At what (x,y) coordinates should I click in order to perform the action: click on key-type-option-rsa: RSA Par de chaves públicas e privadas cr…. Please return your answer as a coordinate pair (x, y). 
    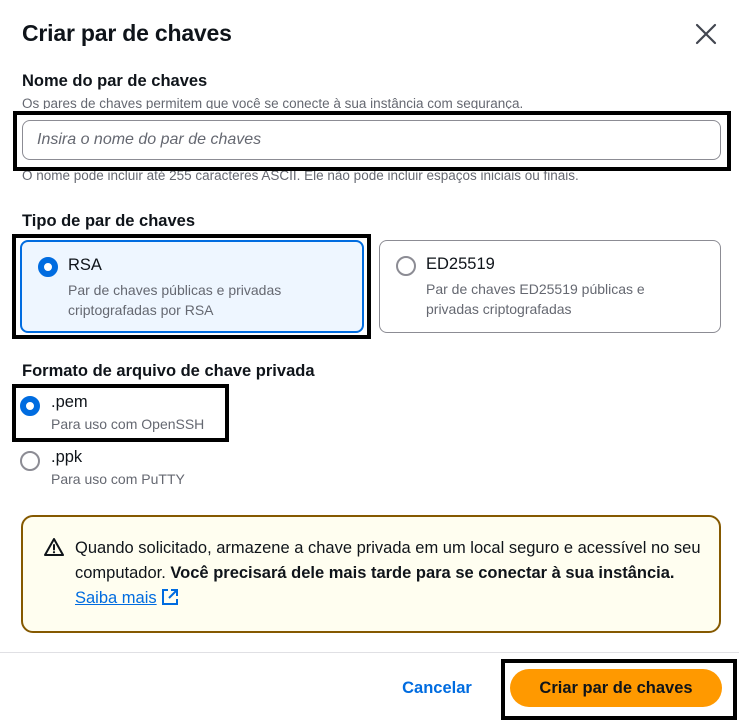
    Looking at the image, I should click on (192, 286).